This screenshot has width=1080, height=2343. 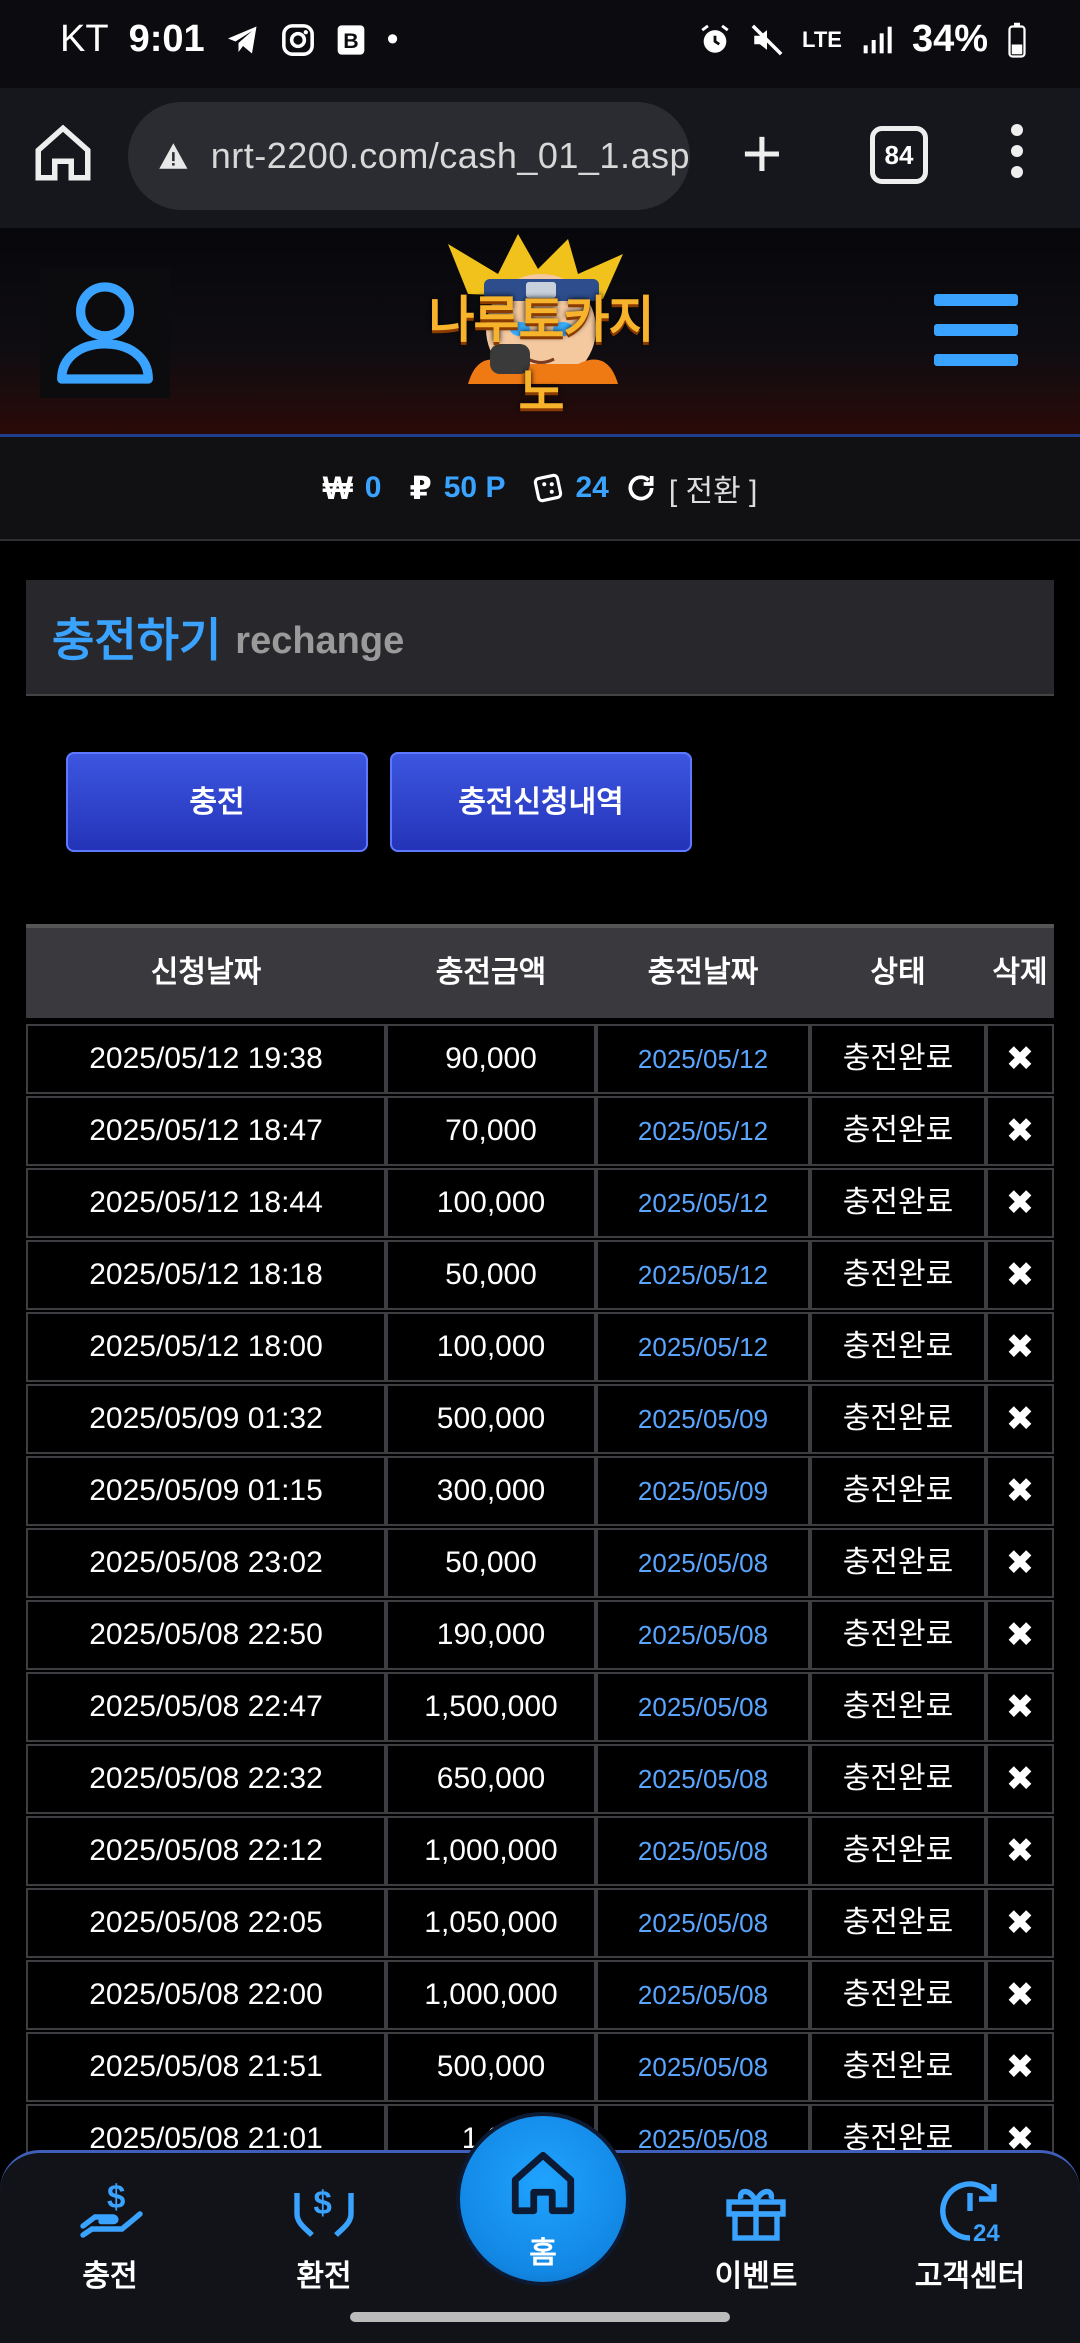 I want to click on cell-amount: 1,000,000, so click(x=491, y=1995).